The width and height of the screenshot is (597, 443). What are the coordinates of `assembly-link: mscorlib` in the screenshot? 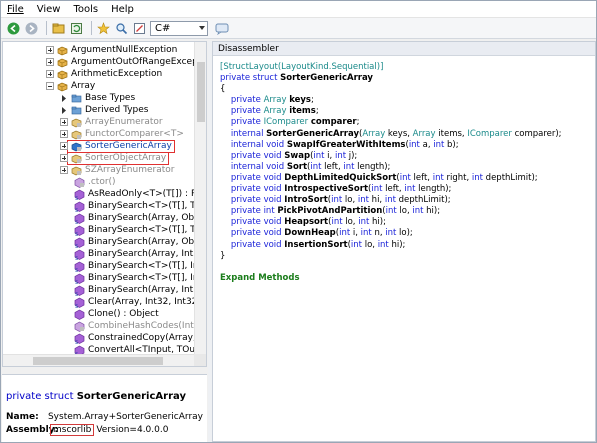 It's located at (72, 429).